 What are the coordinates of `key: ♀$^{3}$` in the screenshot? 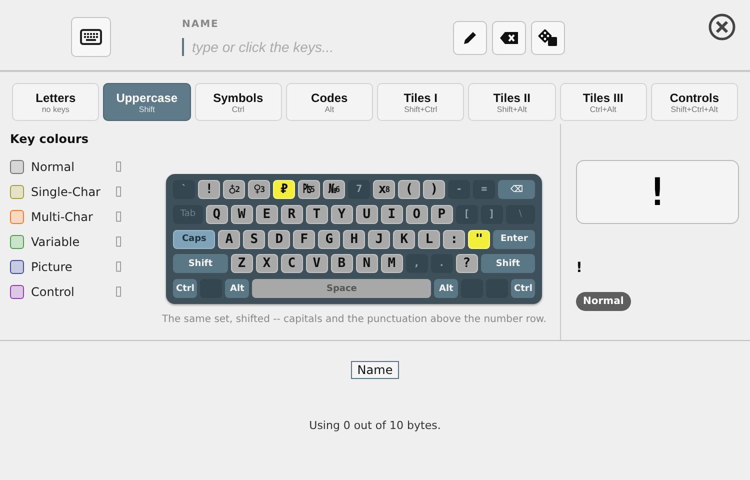 It's located at (259, 189).